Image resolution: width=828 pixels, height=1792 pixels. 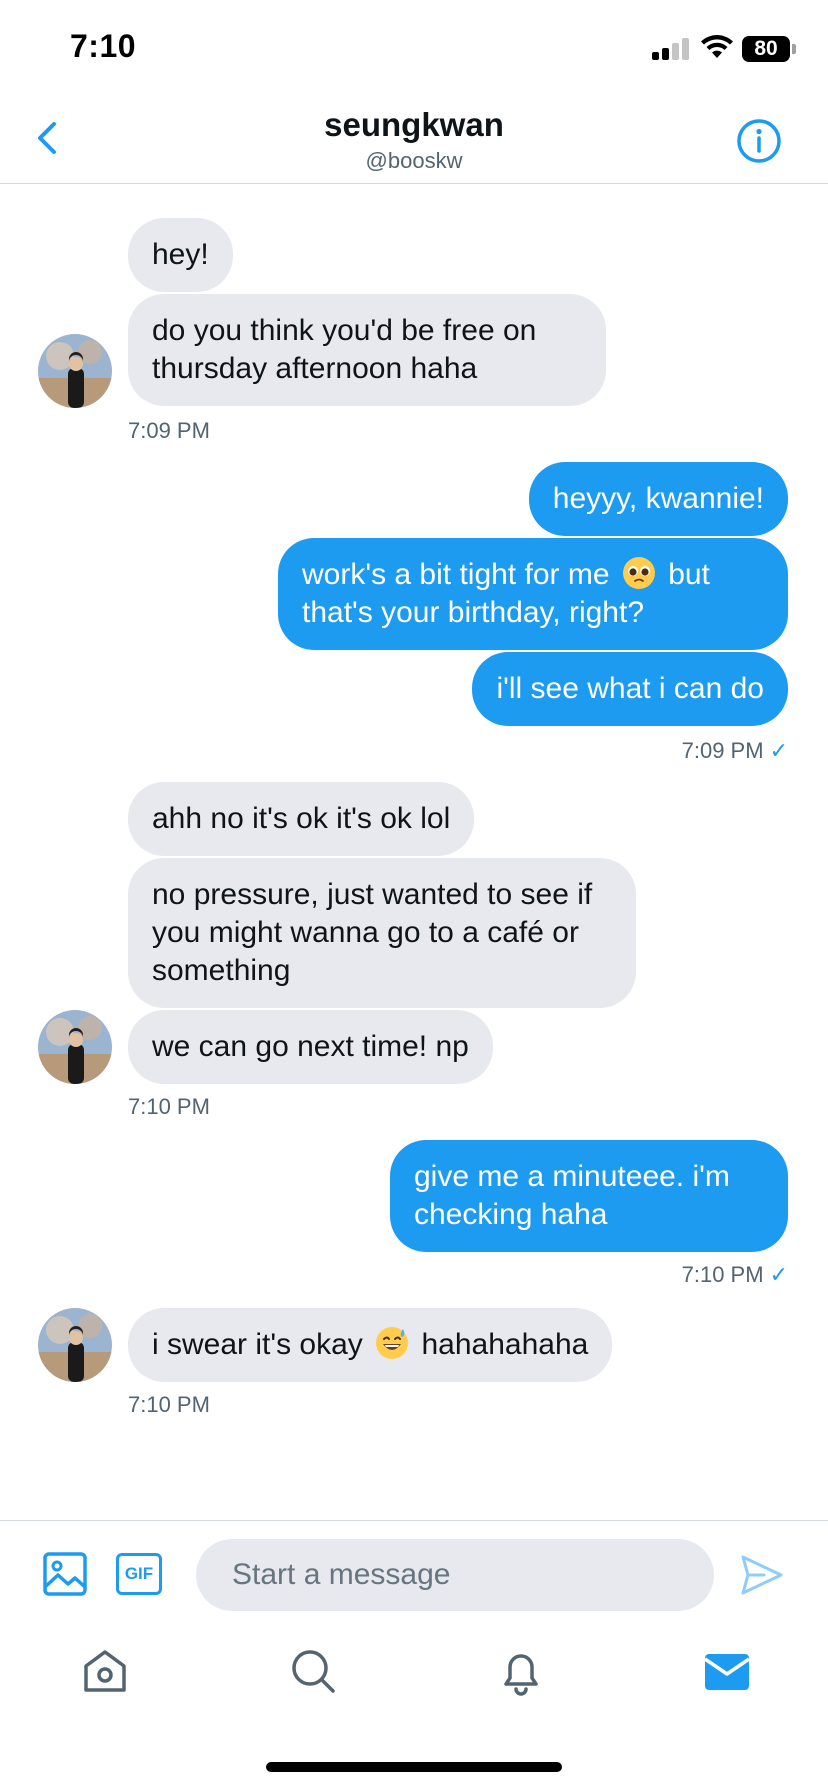 I want to click on search-icon, so click(x=313, y=1671).